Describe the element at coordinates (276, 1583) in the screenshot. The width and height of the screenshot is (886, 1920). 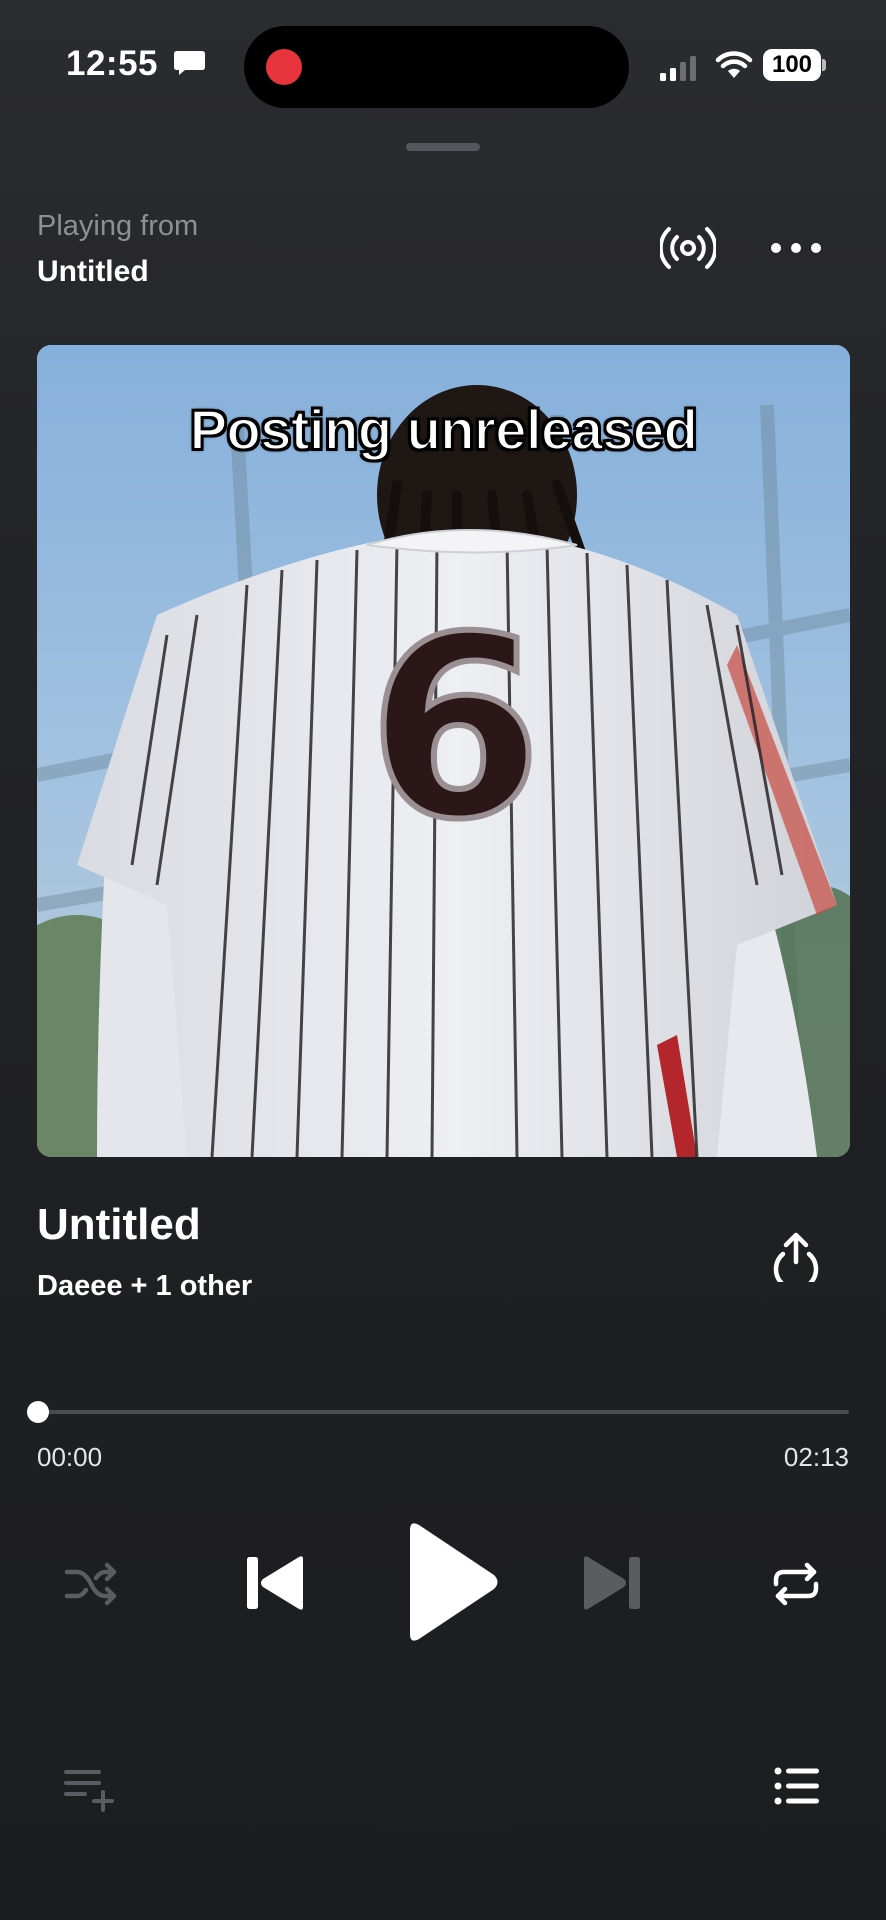
I see `skip-previous-button` at that location.